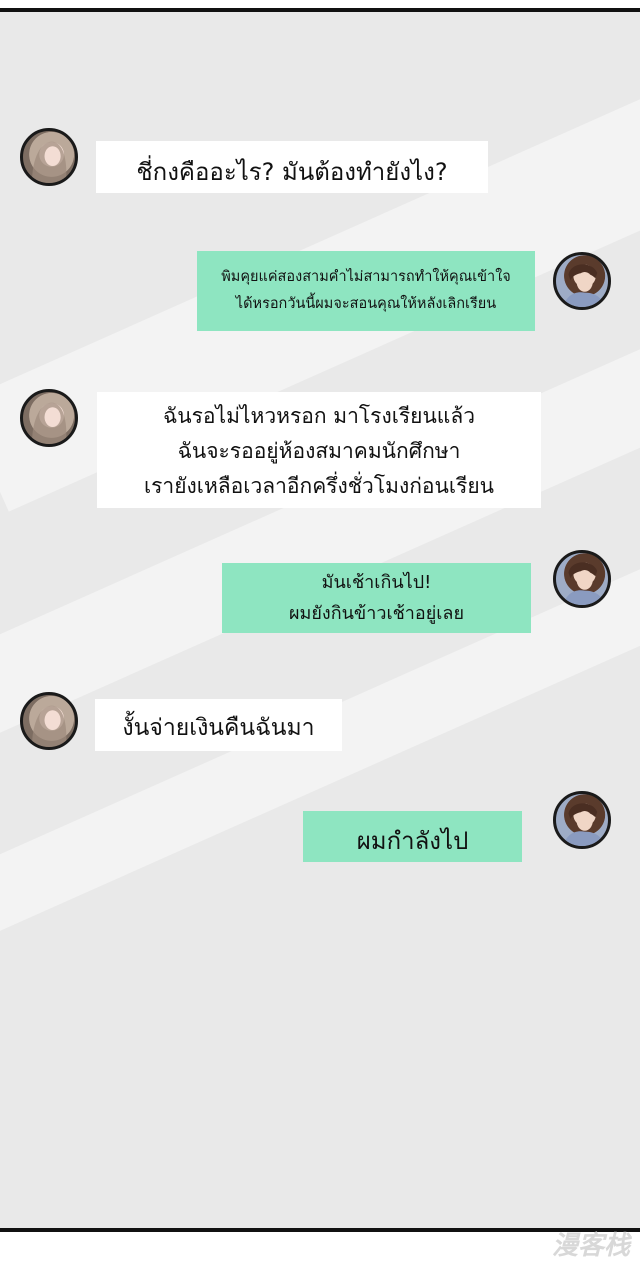 This screenshot has width=640, height=1270. Describe the element at coordinates (376, 598) in the screenshot. I see `message-bubble-4: มันเช้าเกินไป! ผมยังกินข้าวเช้าอยู่เลย` at that location.